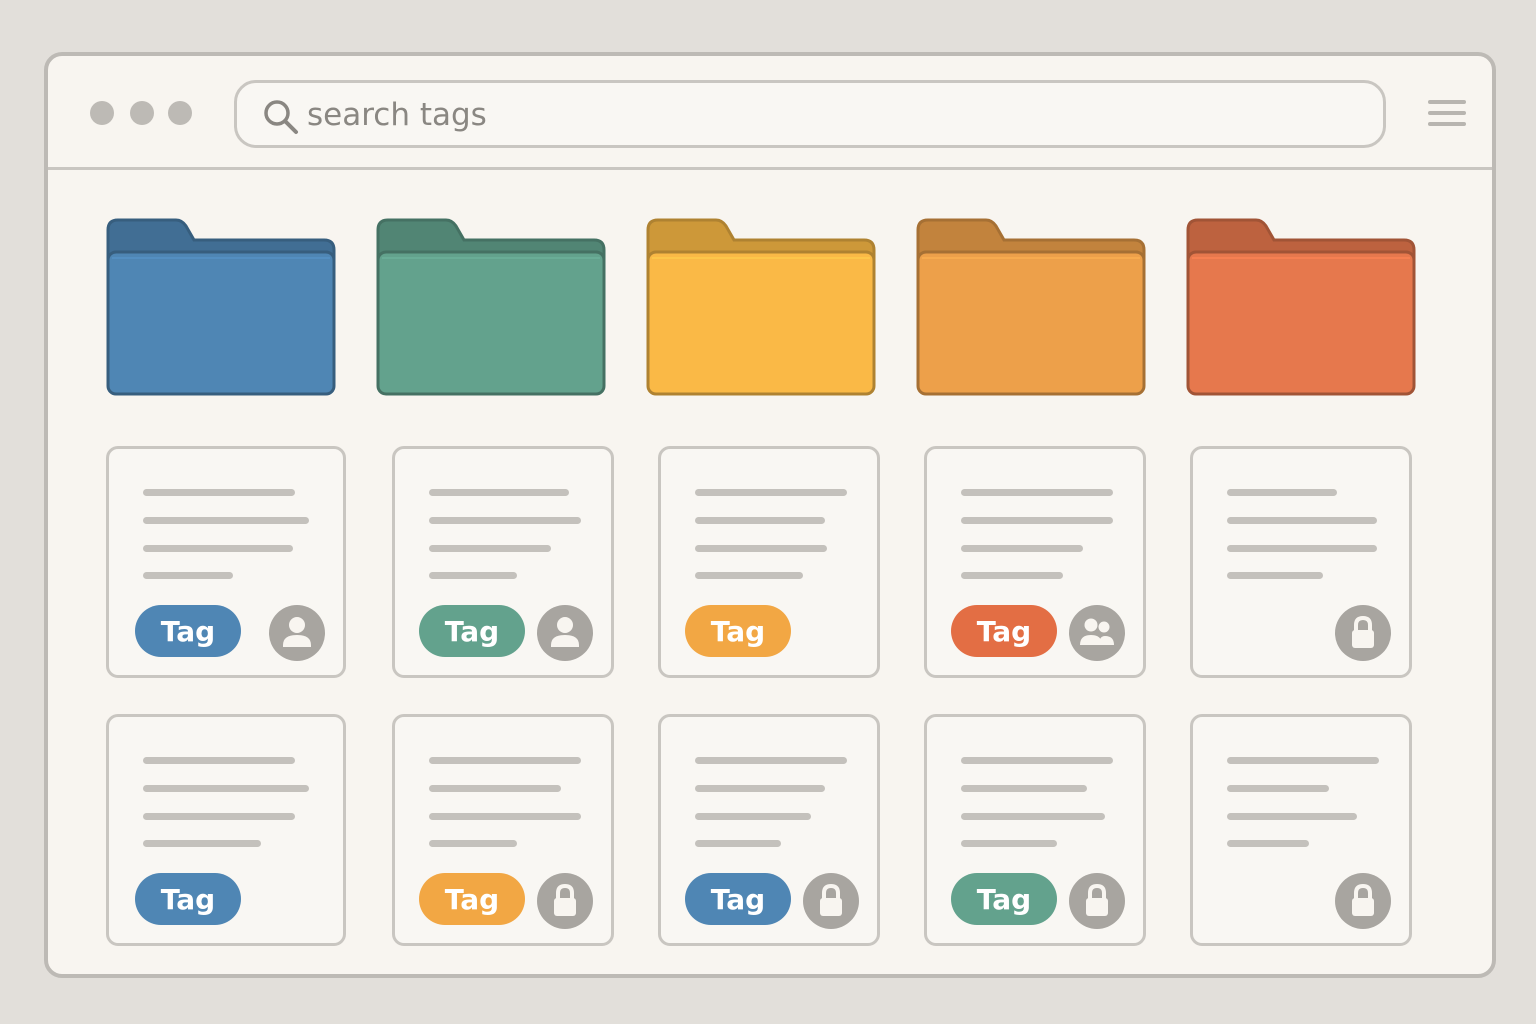 This screenshot has width=1536, height=1024. I want to click on folder-red, so click(1301, 308).